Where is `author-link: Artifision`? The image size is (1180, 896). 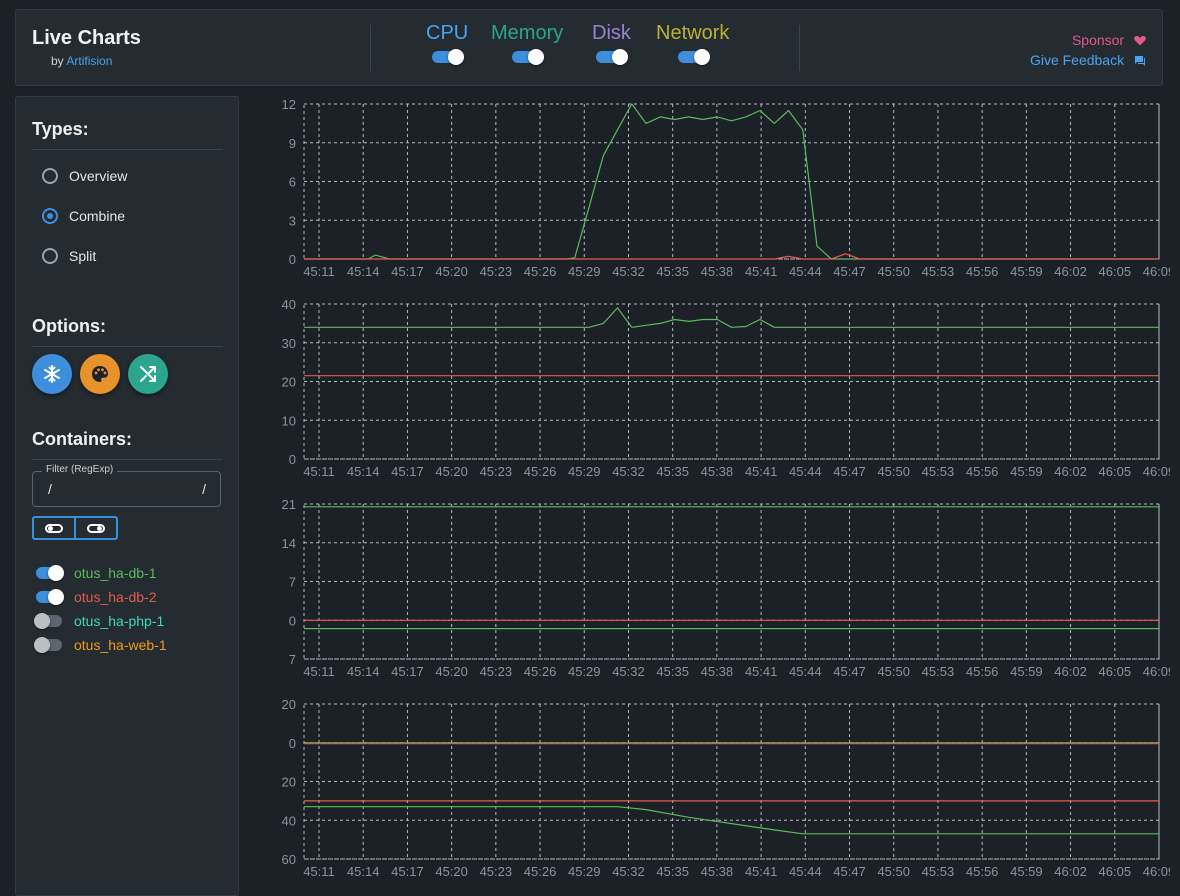 author-link: Artifision is located at coordinates (89, 61).